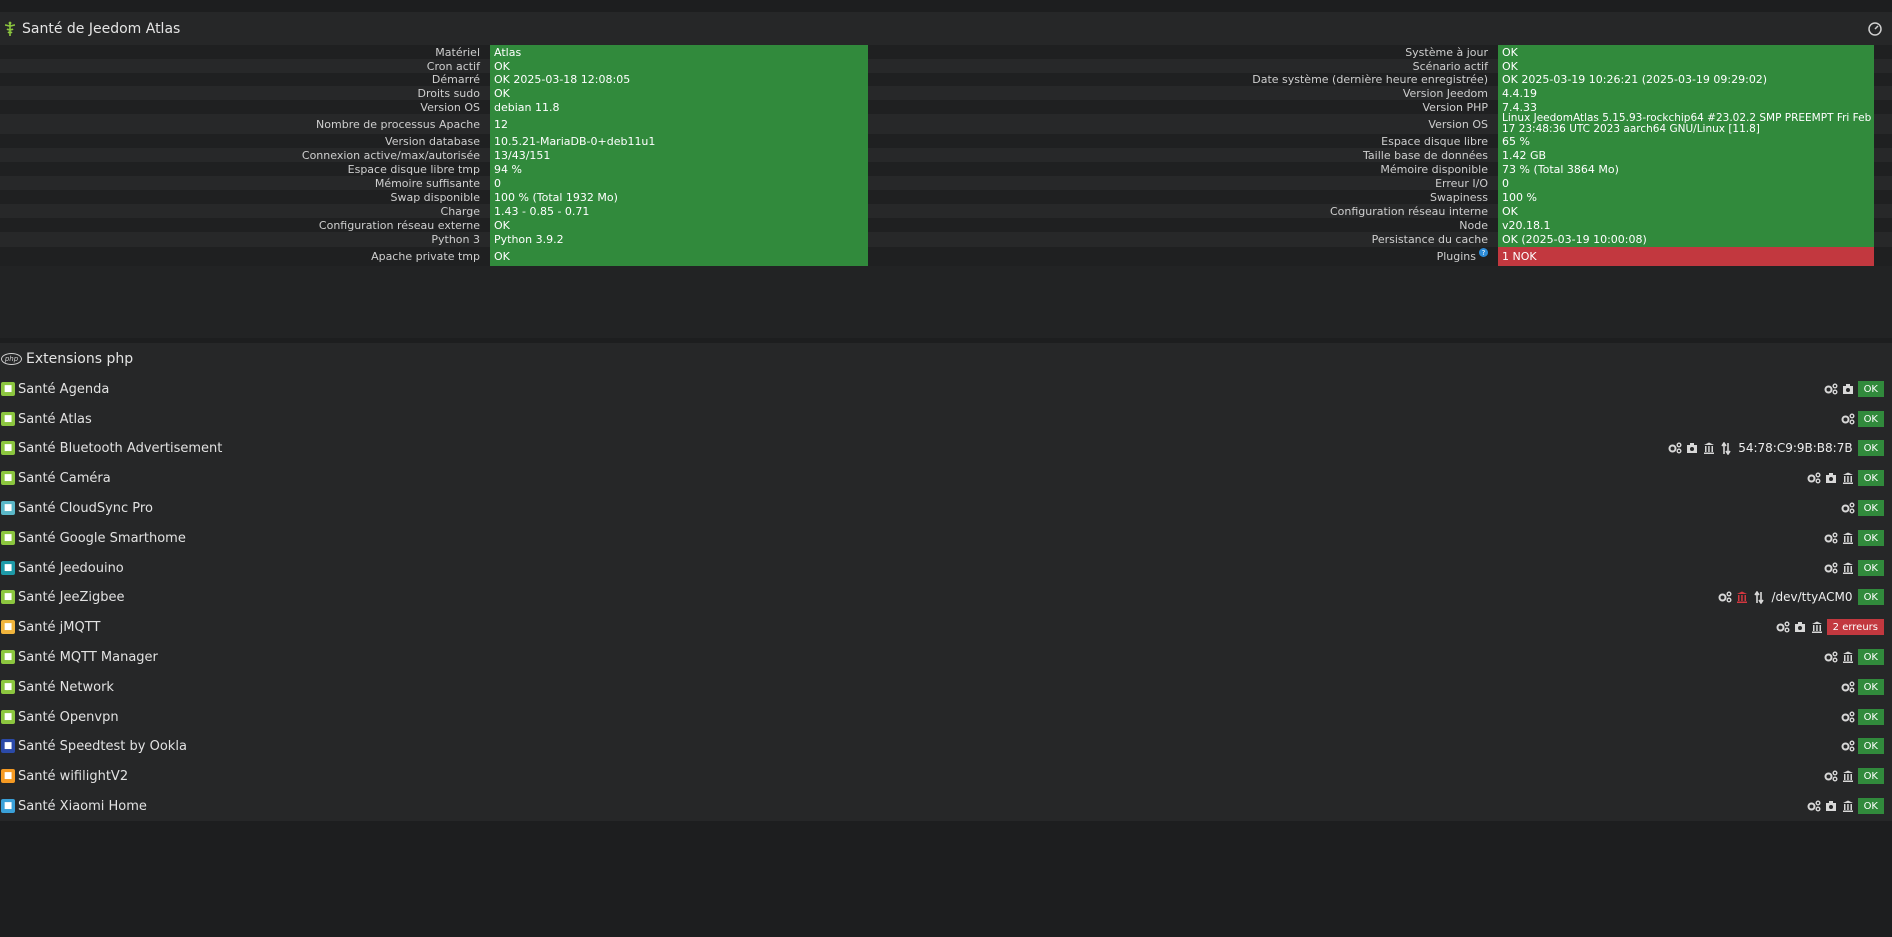  Describe the element at coordinates (1812, 597) in the screenshot. I see `plugin-port: /dev/ttyACM0` at that location.